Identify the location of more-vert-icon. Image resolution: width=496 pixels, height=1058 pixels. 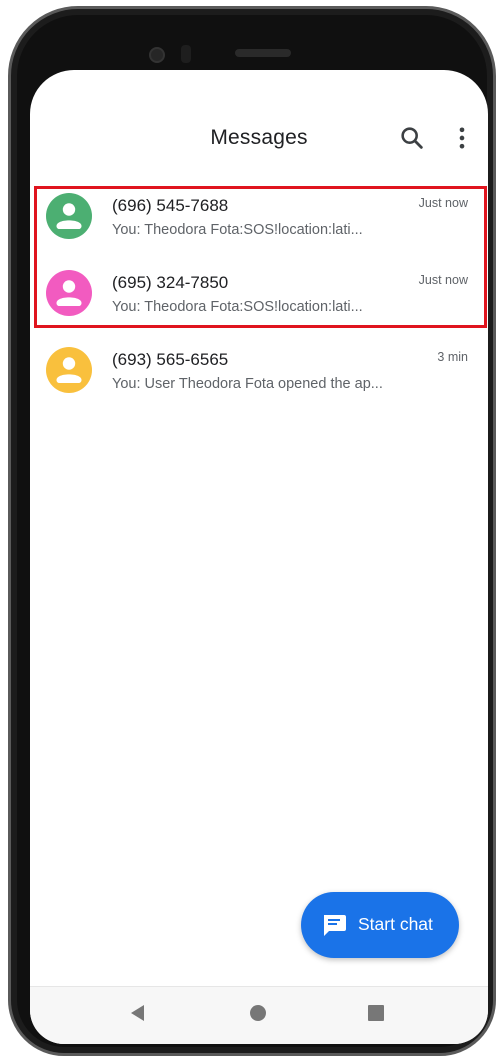
(462, 138).